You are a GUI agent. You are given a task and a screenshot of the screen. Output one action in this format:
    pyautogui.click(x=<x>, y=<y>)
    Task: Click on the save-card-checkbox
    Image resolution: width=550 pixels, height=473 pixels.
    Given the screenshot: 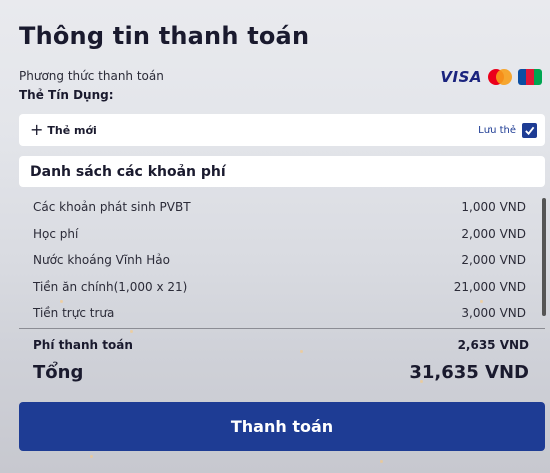 What is the action you would take?
    pyautogui.click(x=529, y=130)
    